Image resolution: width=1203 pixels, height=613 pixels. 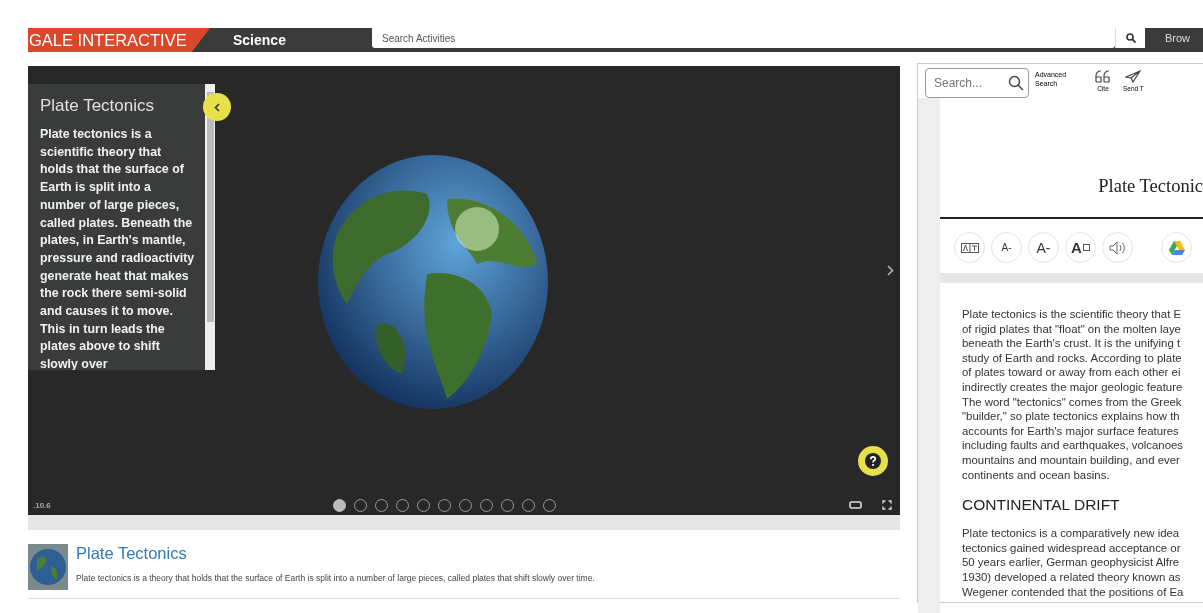 I want to click on article-paragraph: Plate tectonics is the scientific theory that E of rigid plates that "float" on the molten laye beneath the Earth's crust. It is the unifying t study of Earth and rocks. According to plate of plates toward or away from each other ei indirectly creates the major geologic feature The word "tectonics" comes from the Greek "builder," so plate tectonics explains how th accounts for Earth's major surface features including faults and earthquakes, volcanoes mountains and mountain building, and ever continents and ocean basins., so click(x=1073, y=395).